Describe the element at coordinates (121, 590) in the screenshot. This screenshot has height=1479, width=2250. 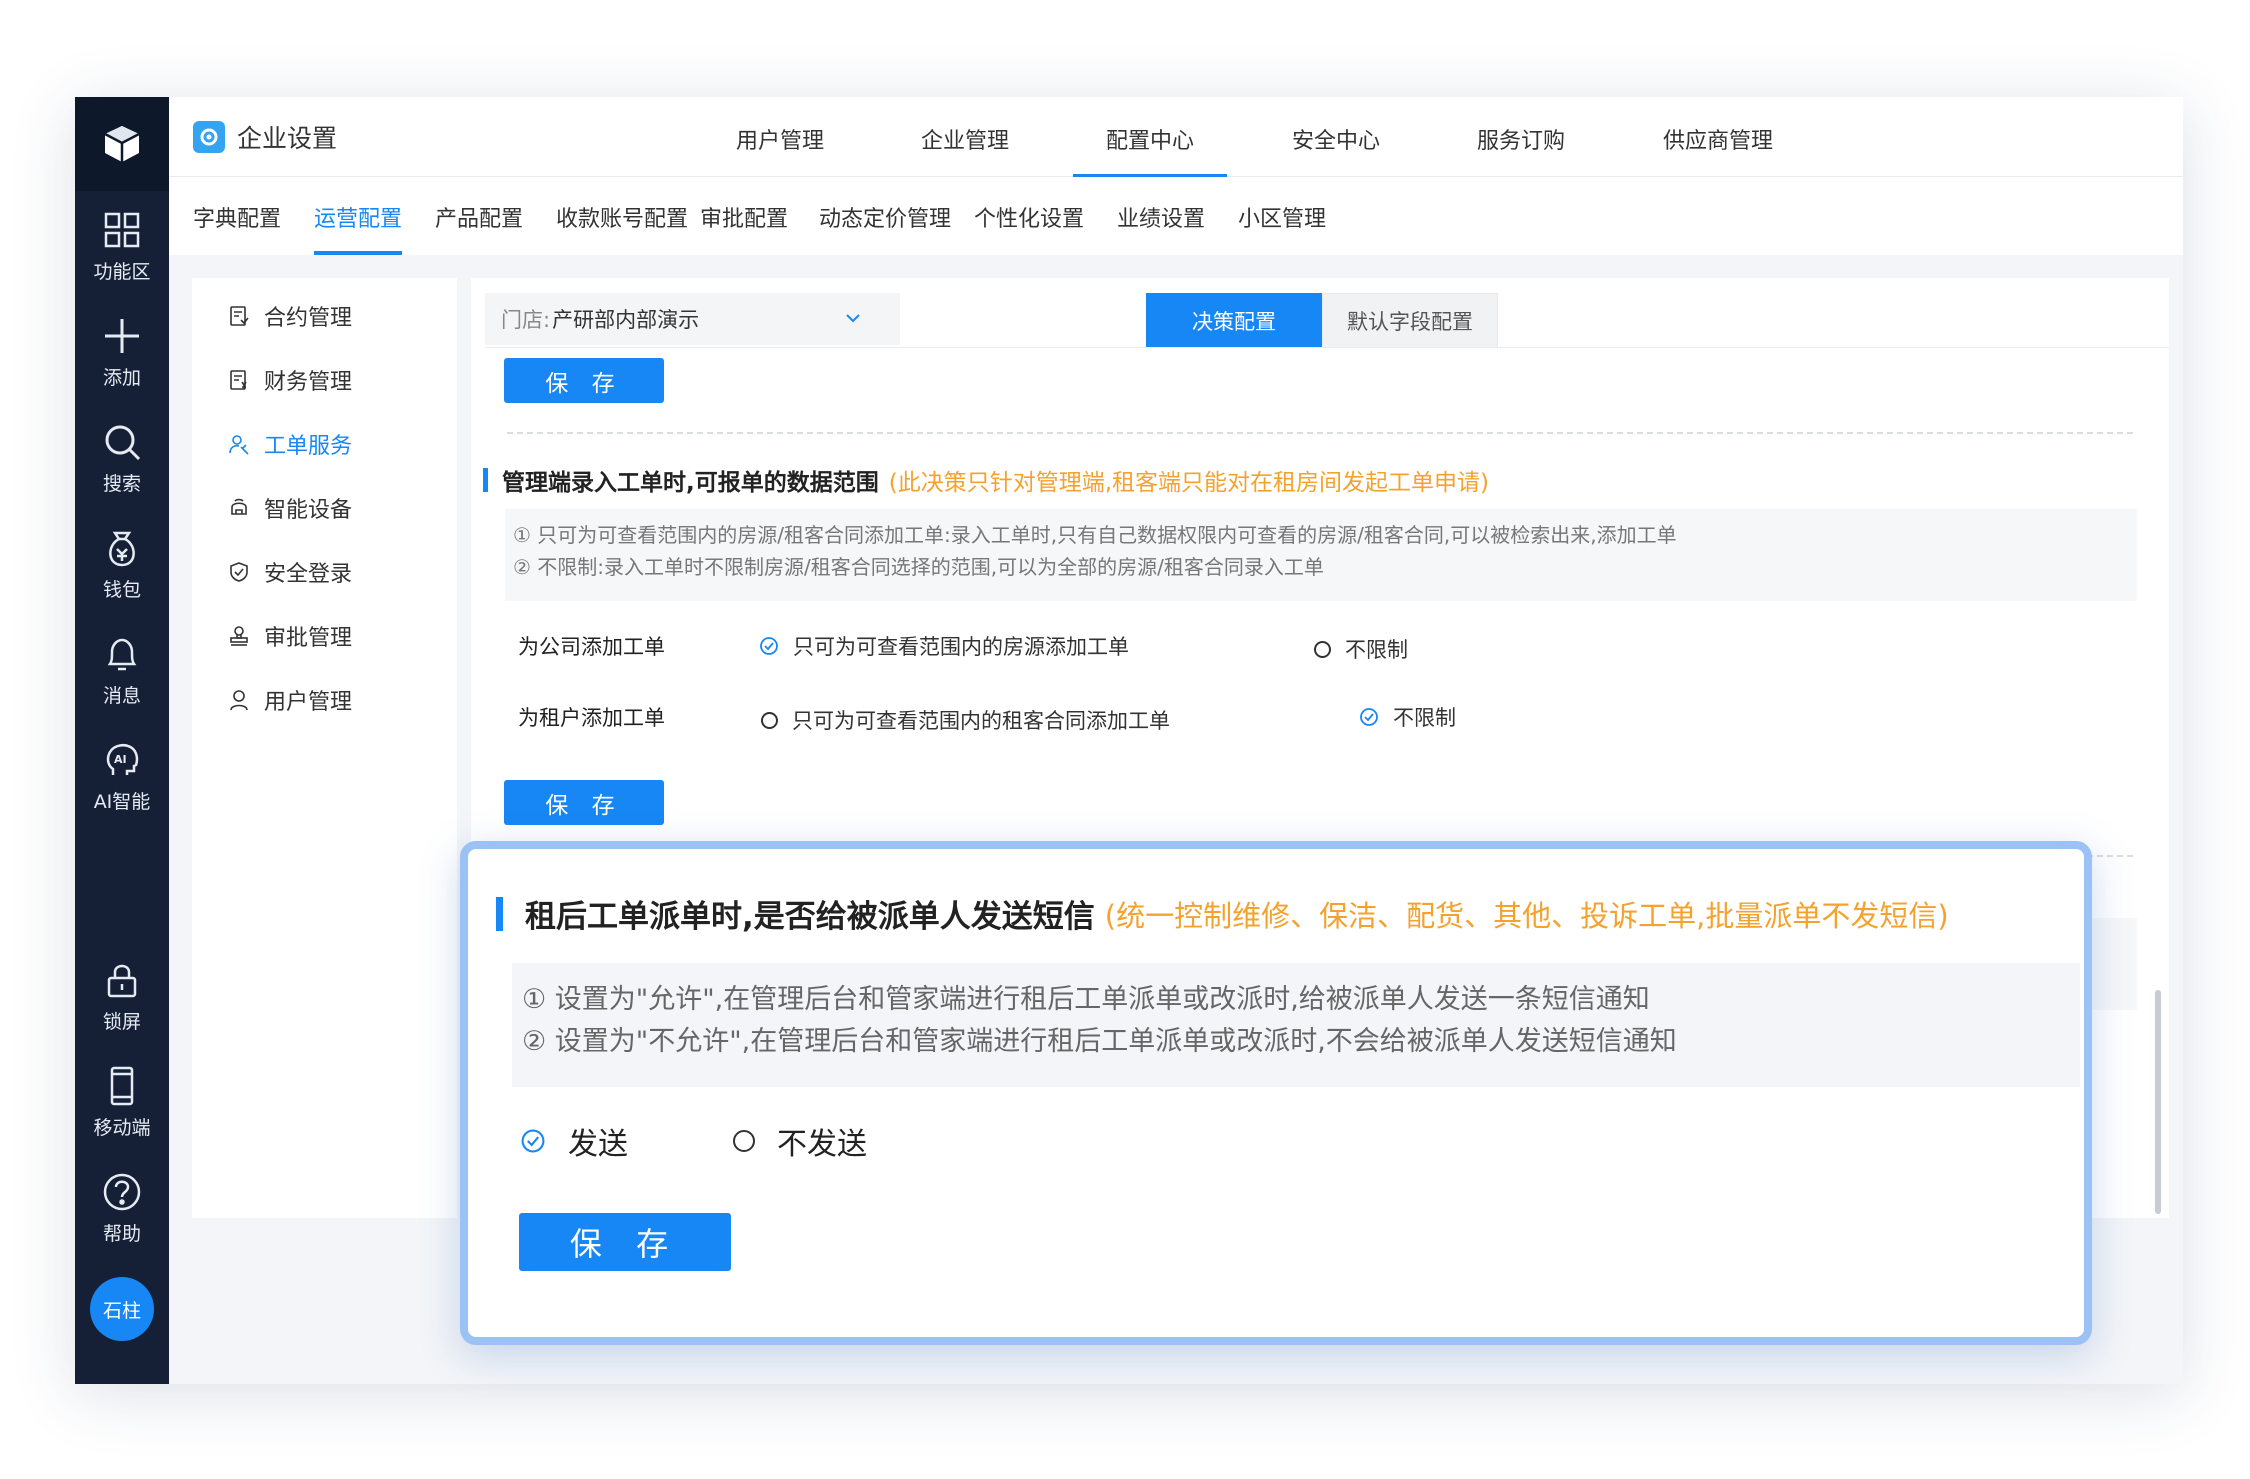
I see `nav-label: 钱包` at that location.